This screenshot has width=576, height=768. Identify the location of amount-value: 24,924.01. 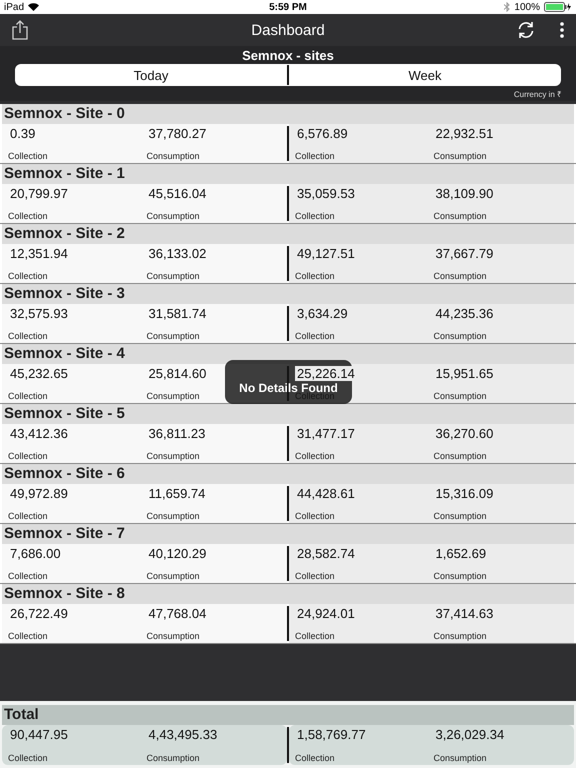
(325, 613).